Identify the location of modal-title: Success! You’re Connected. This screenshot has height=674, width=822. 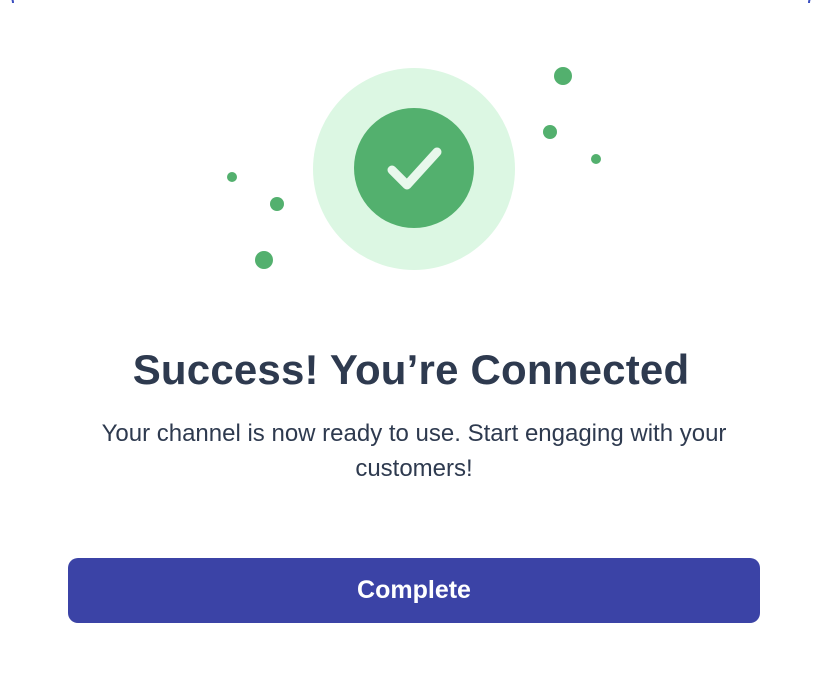
(411, 369).